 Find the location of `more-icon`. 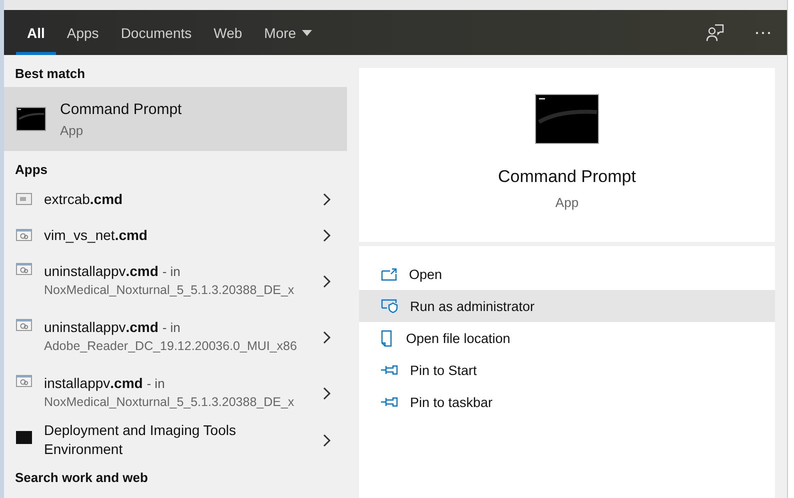

more-icon is located at coordinates (763, 32).